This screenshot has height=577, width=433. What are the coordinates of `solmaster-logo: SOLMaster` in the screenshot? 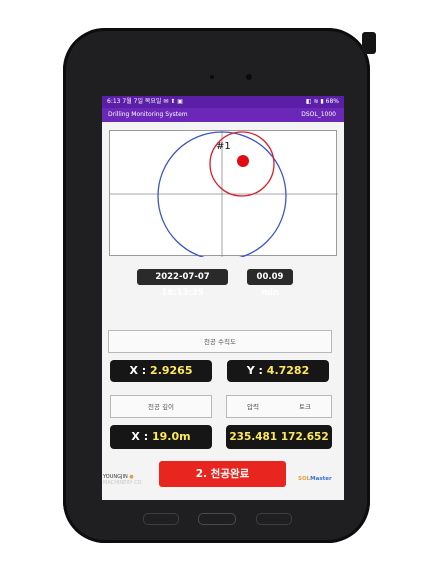 It's located at (315, 479).